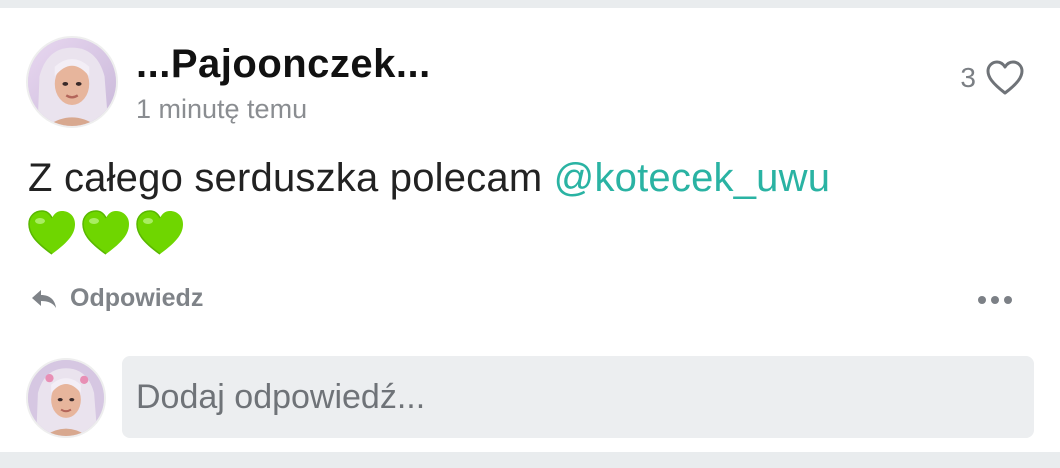  I want to click on comment-timestamp: 1 minutę temu, so click(222, 109).